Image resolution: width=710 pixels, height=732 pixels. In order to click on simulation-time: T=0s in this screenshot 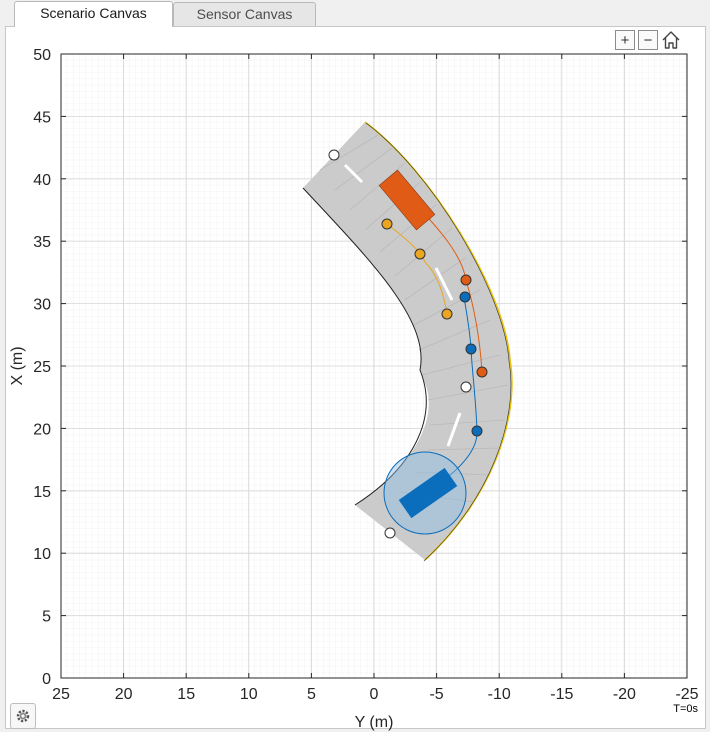, I will do `click(685, 709)`.